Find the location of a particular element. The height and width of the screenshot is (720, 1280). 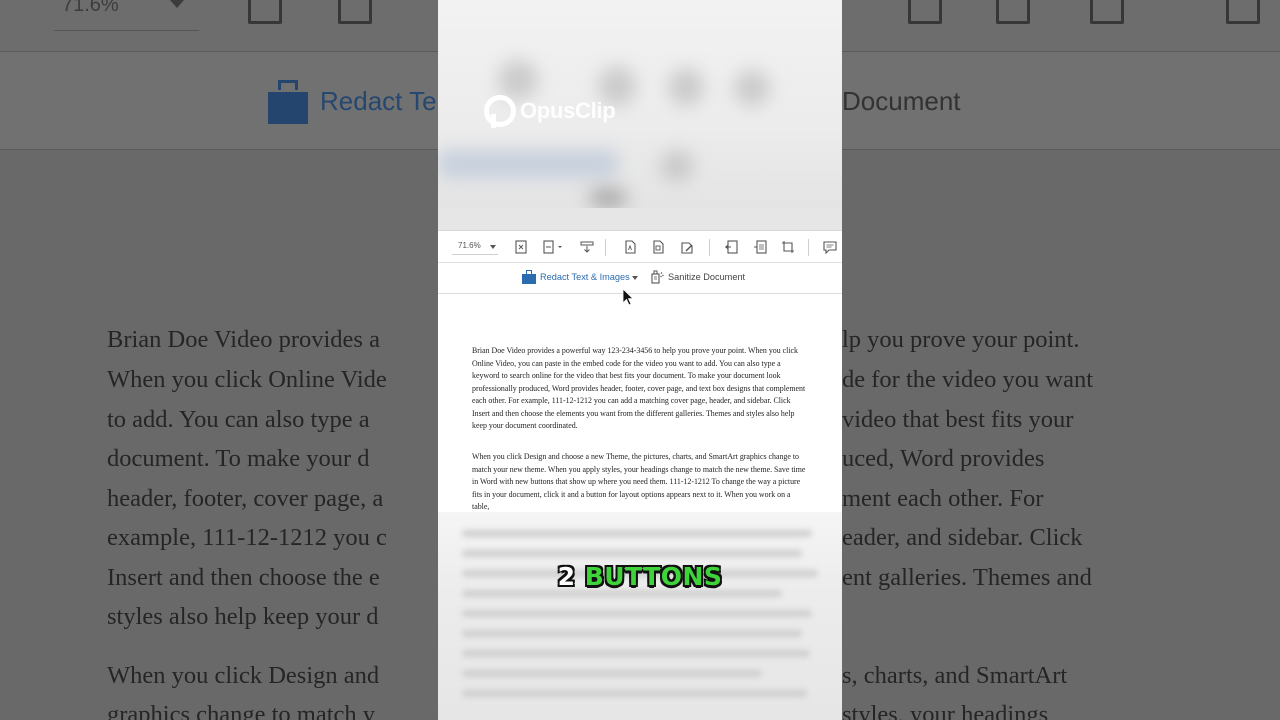

opusclip-logo-icon is located at coordinates (500, 111).